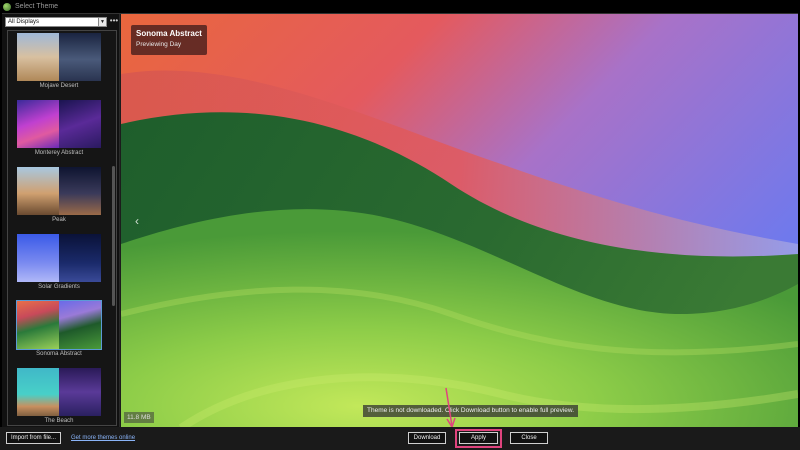  I want to click on theme-item-peak: Peak, so click(60, 199).